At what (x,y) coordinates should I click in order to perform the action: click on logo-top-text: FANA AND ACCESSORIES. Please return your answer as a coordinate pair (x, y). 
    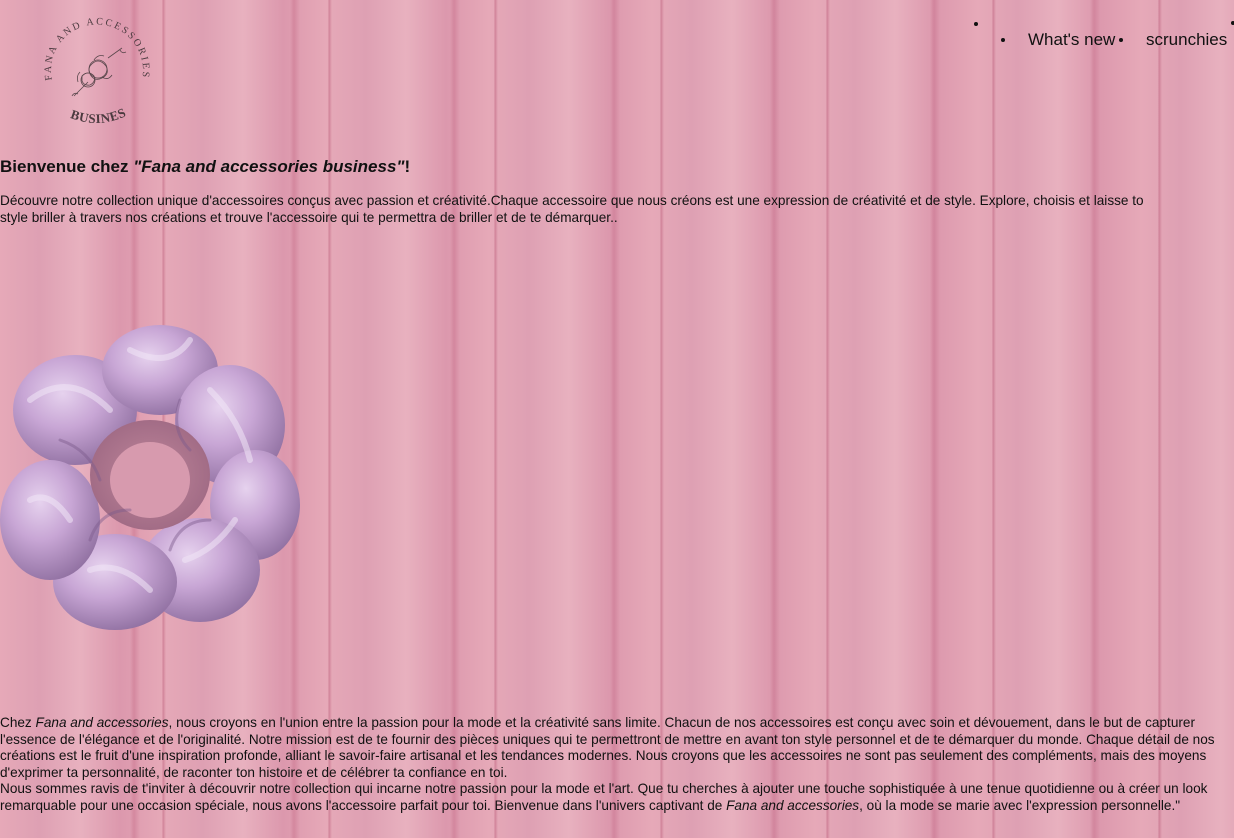
    Looking at the image, I should click on (96, 48).